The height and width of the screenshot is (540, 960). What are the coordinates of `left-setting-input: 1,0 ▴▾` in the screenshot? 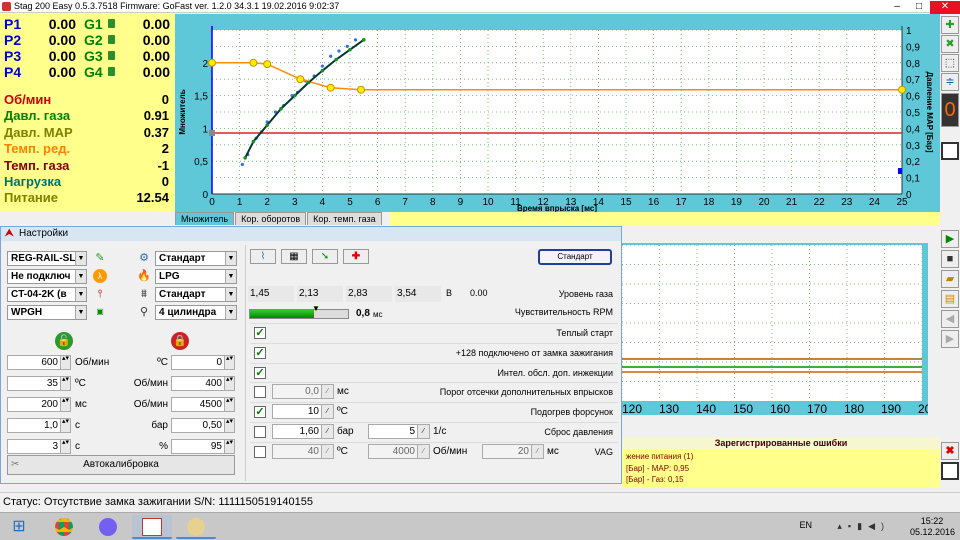 It's located at (39, 425).